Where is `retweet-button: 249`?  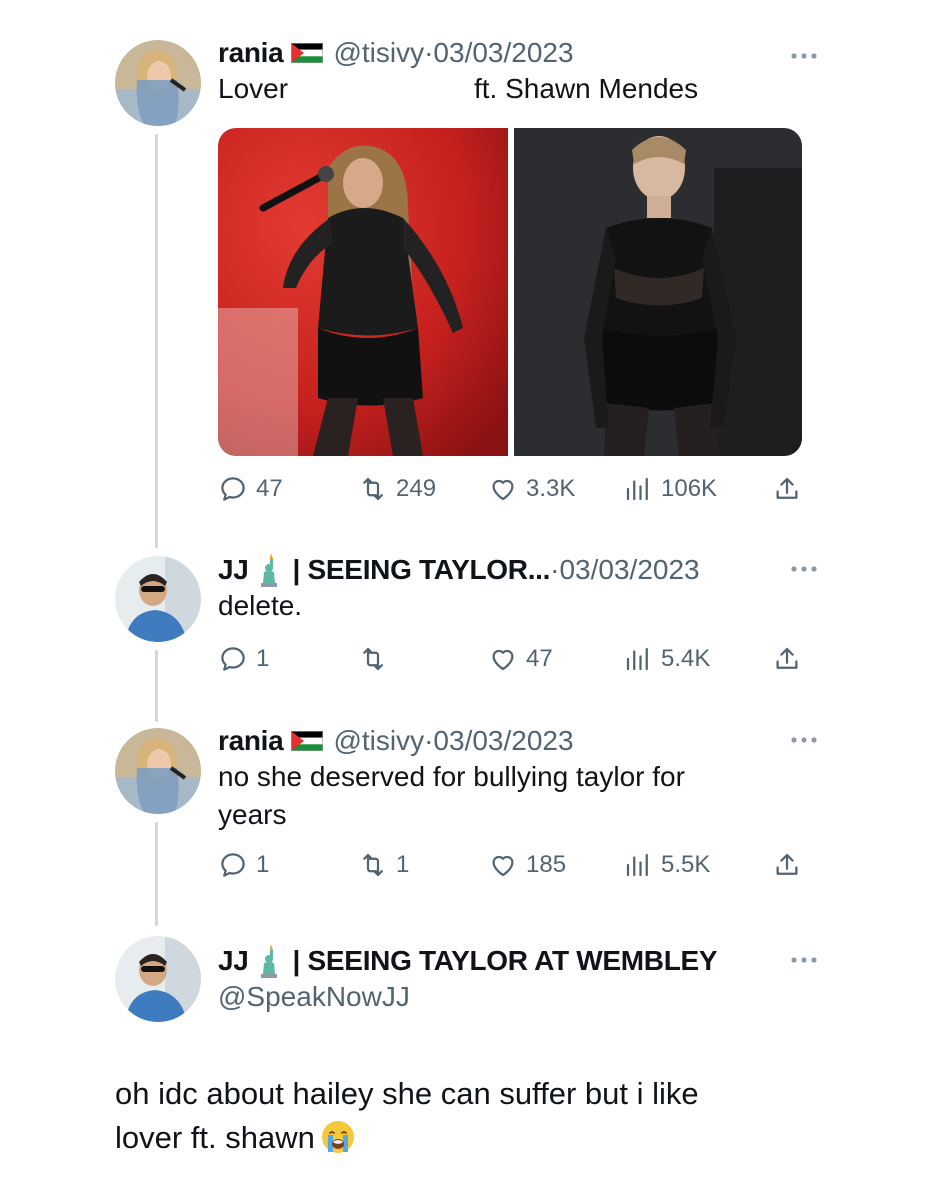 retweet-button: 249 is located at coordinates (397, 489).